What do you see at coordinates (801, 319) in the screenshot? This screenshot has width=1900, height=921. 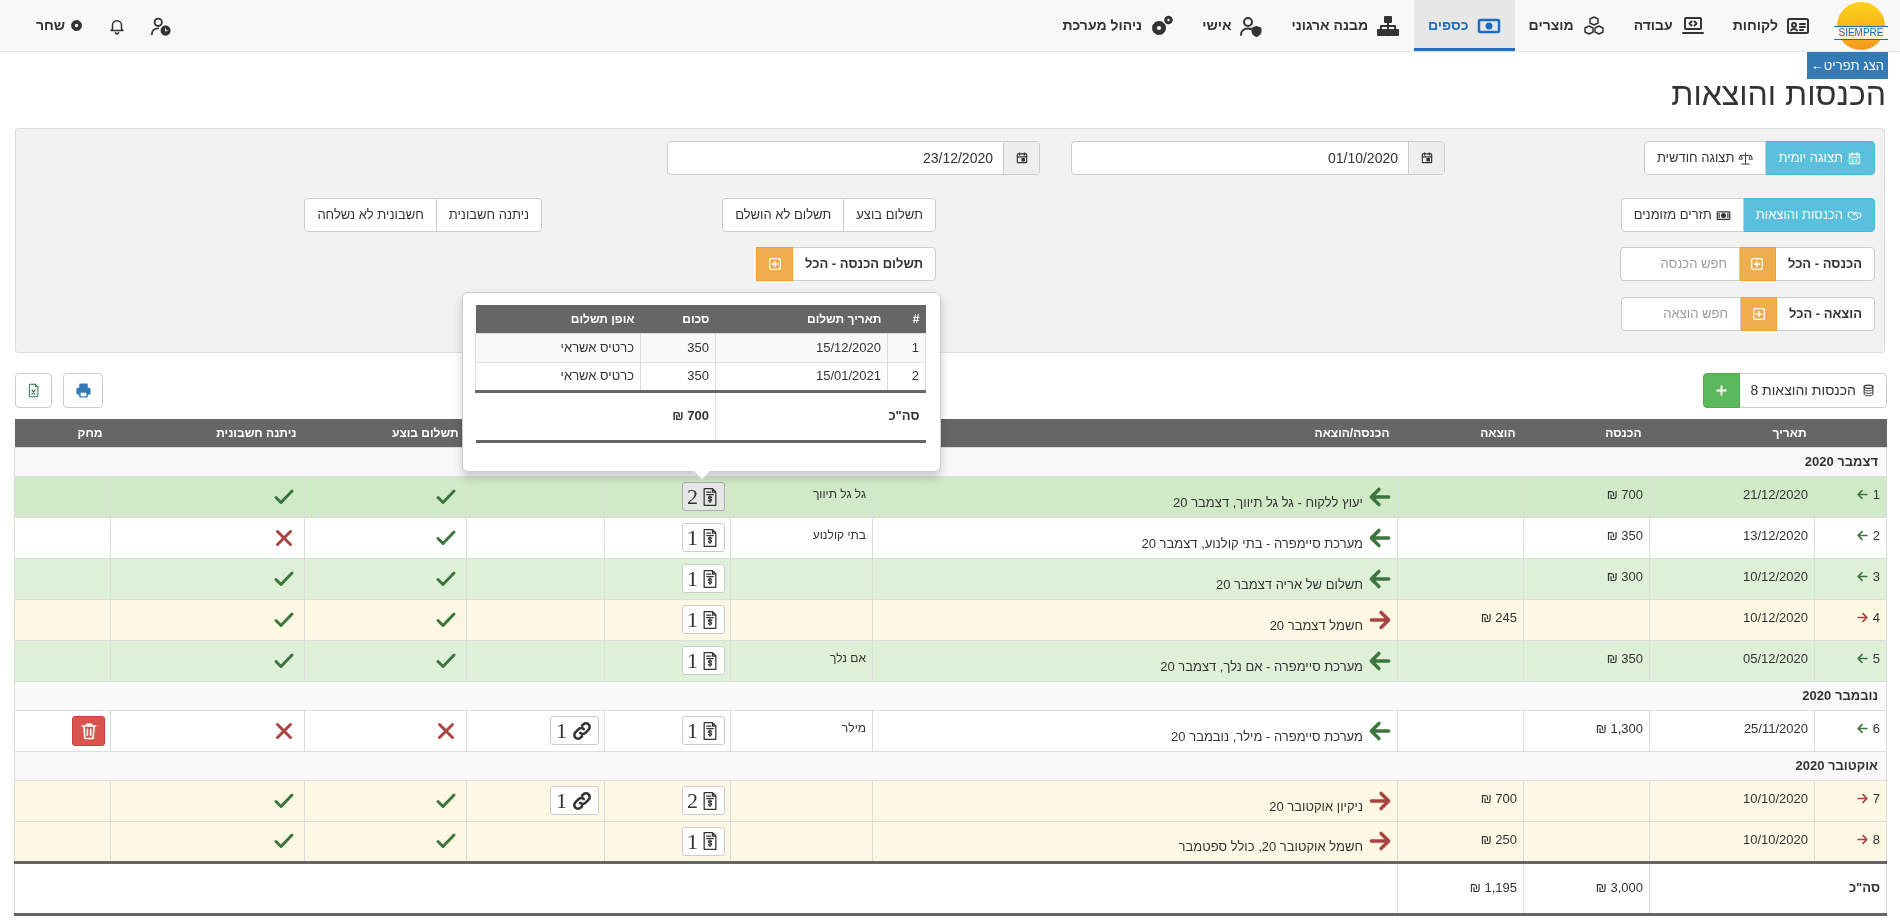 I see `column-header: תאריך תשלום` at bounding box center [801, 319].